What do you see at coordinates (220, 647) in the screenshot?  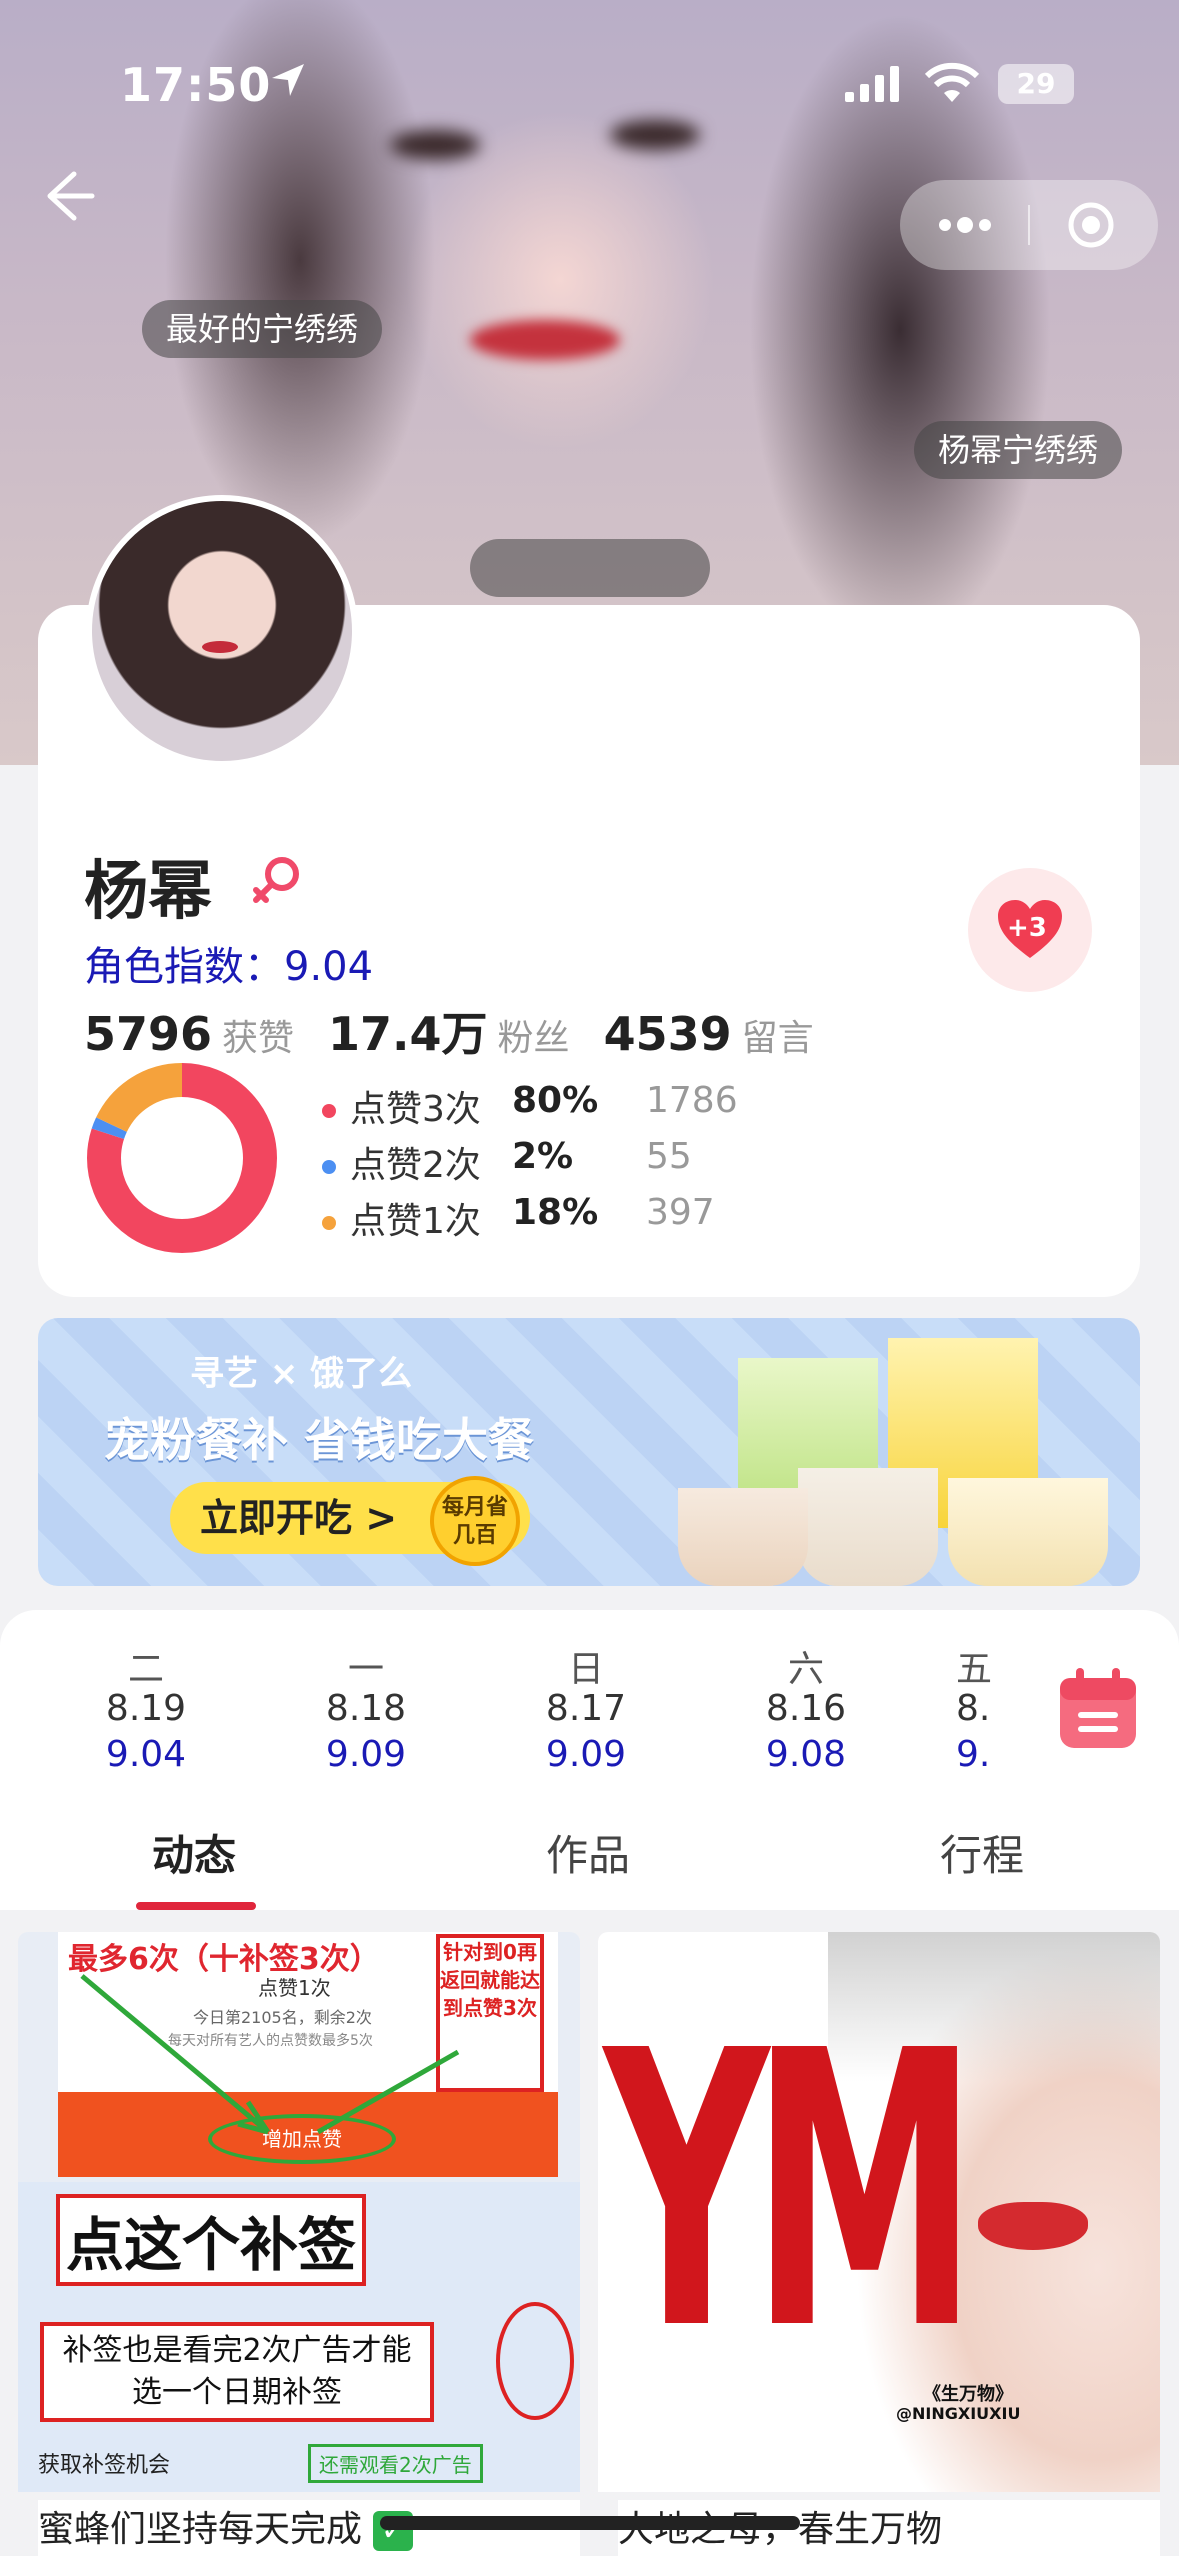 I see `avatar-lips` at bounding box center [220, 647].